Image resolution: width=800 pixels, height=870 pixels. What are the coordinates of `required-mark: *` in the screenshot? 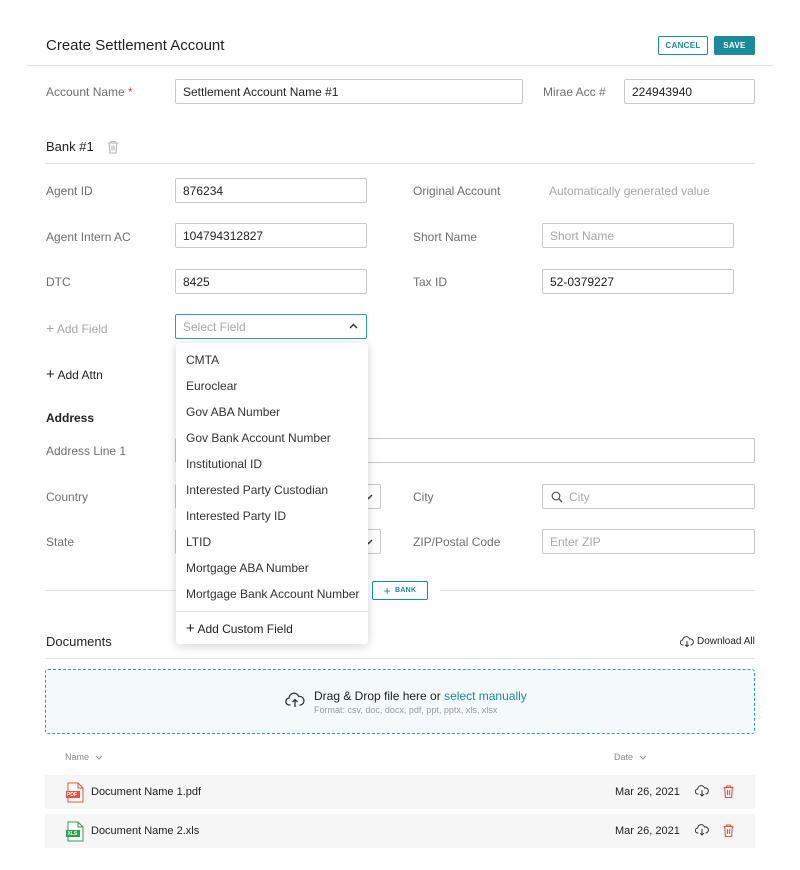 It's located at (130, 92).